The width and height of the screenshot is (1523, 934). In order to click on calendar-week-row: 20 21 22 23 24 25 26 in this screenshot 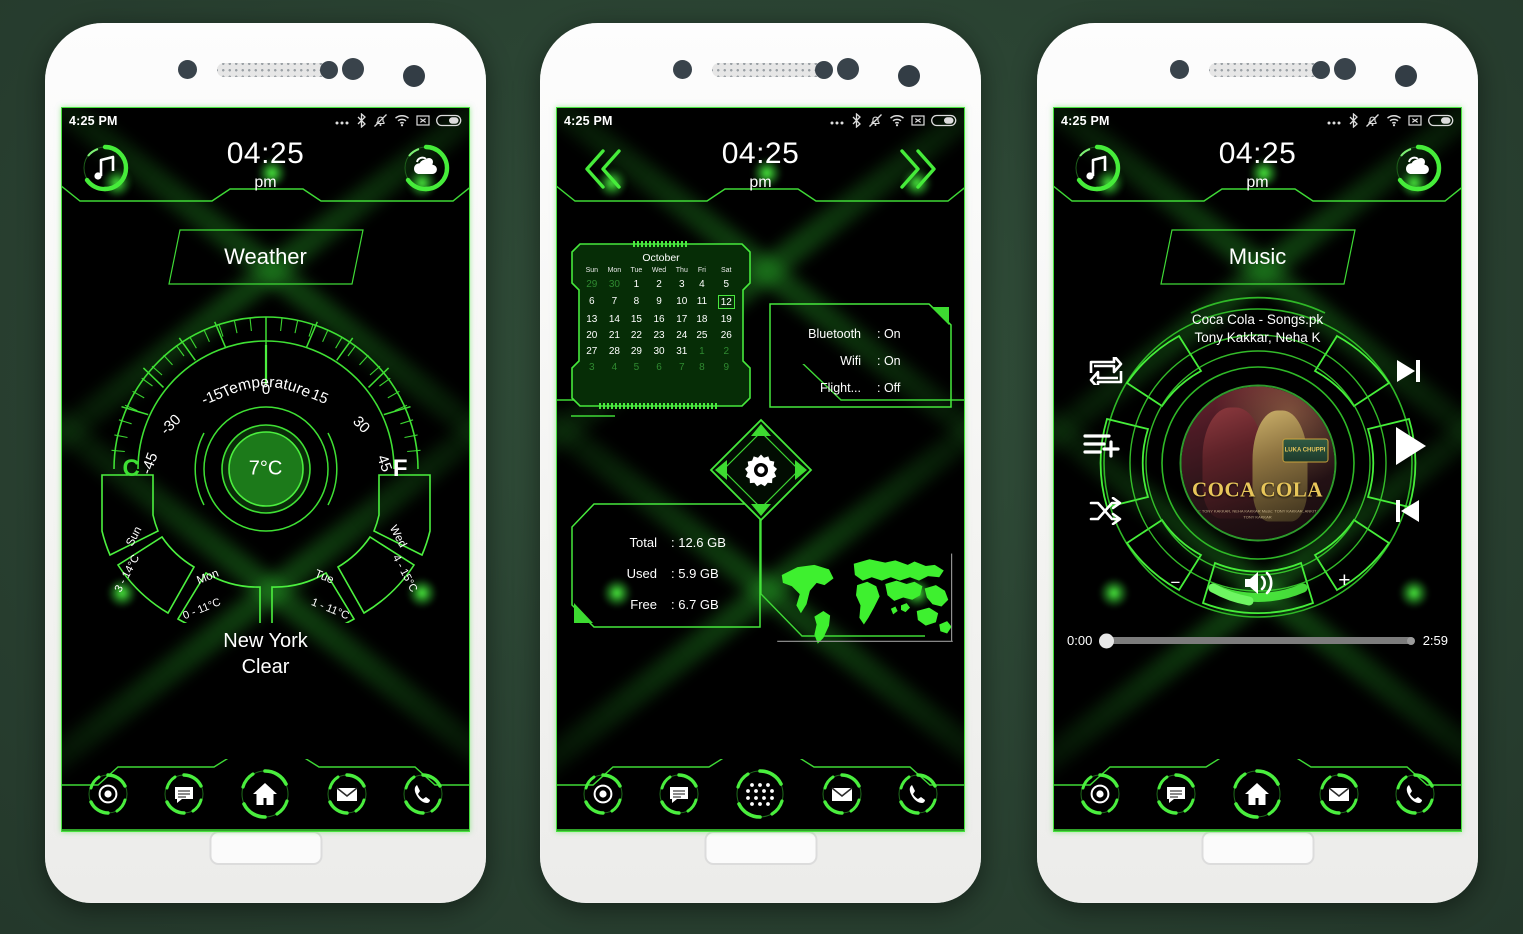, I will do `click(661, 335)`.